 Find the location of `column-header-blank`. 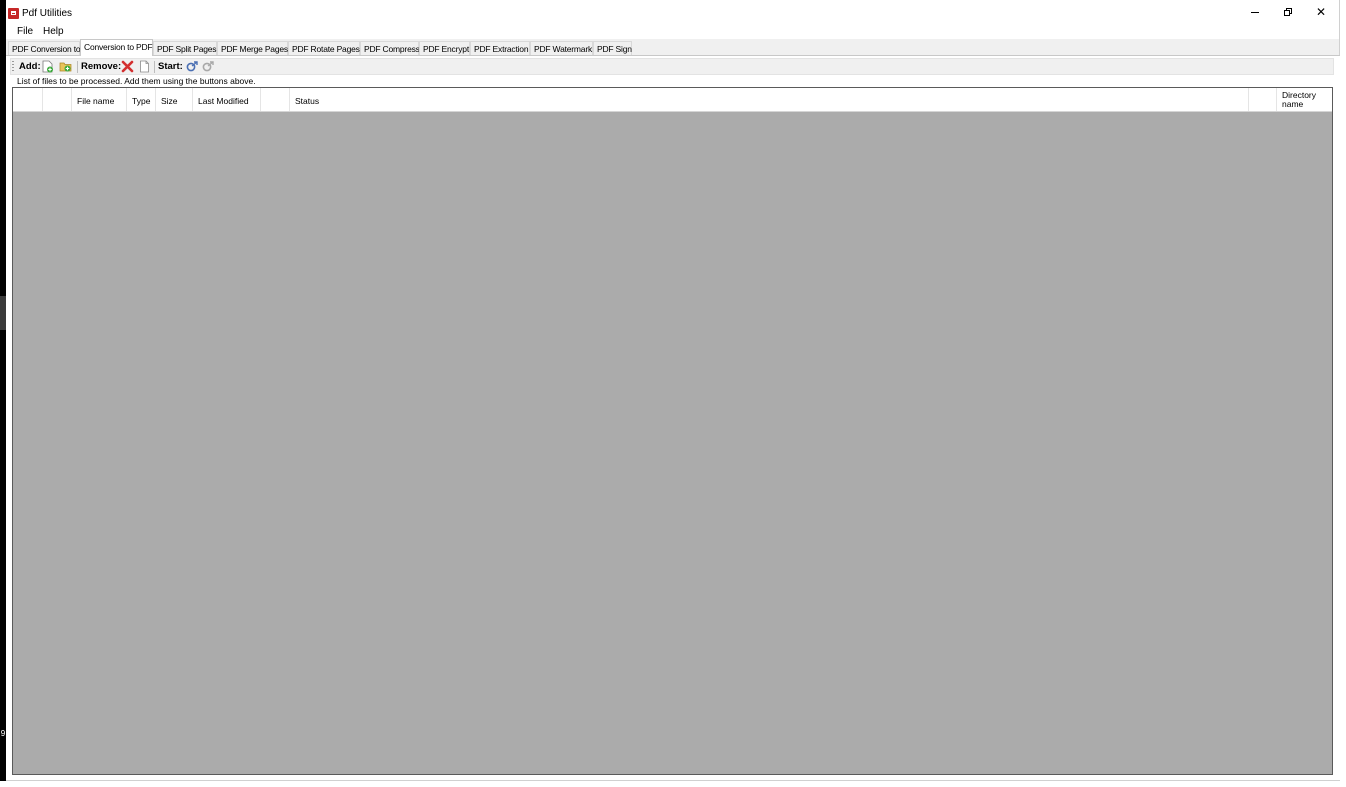

column-header-blank is located at coordinates (275, 99).